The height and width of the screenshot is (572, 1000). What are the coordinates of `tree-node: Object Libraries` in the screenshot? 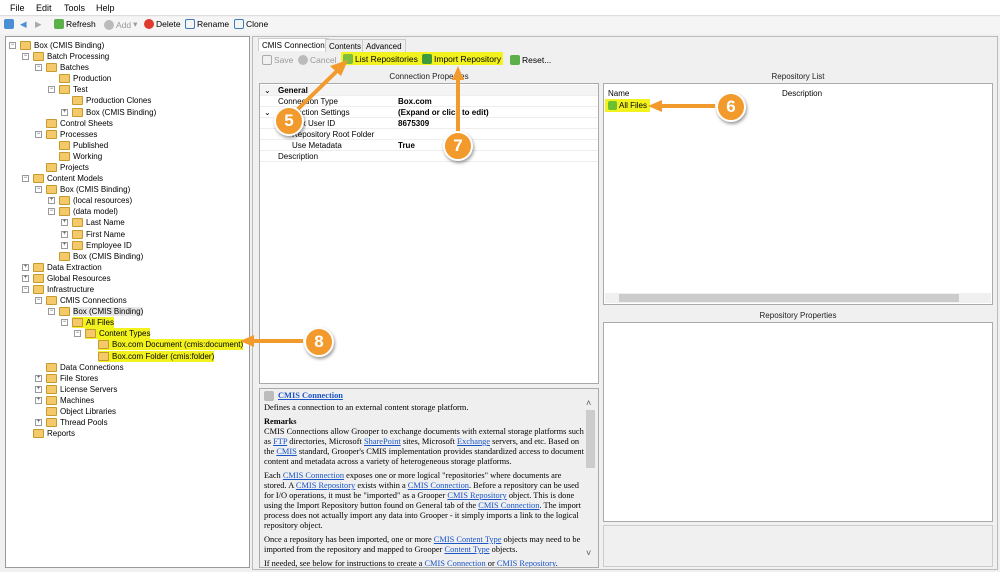 It's located at (81, 411).